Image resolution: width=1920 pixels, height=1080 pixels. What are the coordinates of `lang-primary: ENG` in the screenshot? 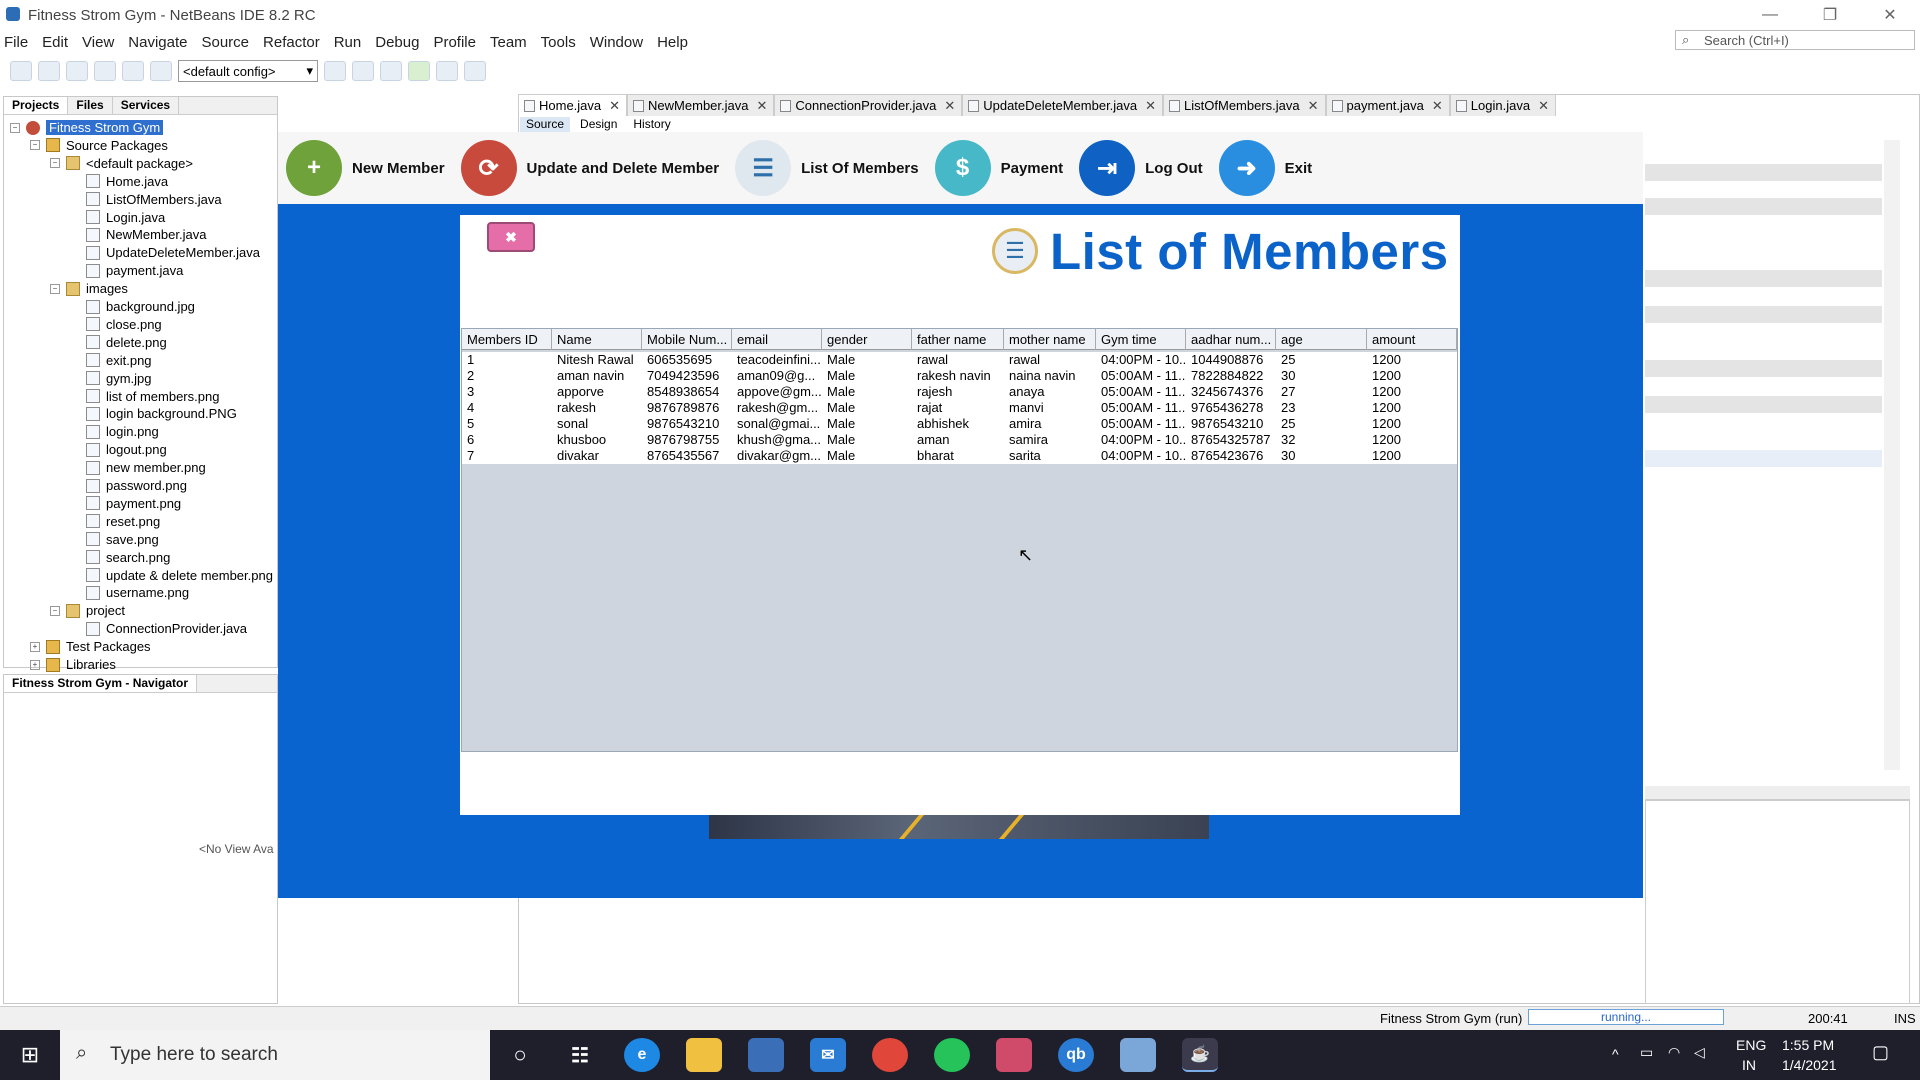 It's located at (1751, 1045).